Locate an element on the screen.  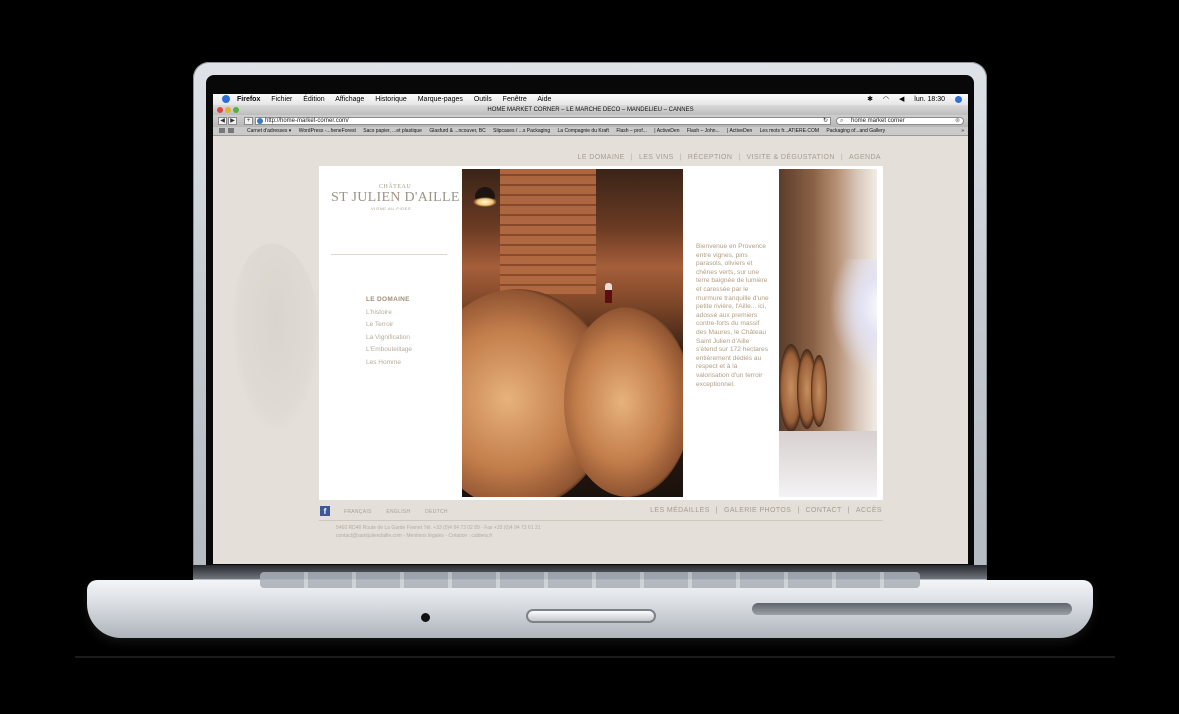
bookmark-item: La Compagnie du Kraft is located at coordinates (583, 131).